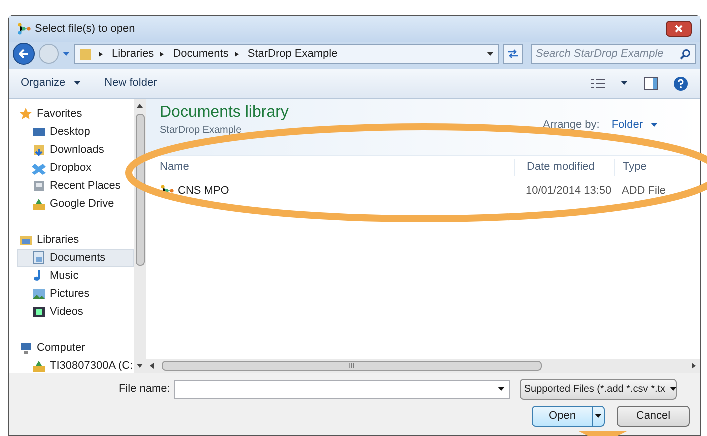 The height and width of the screenshot is (436, 707). Describe the element at coordinates (330, 167) in the screenshot. I see `column-header: Name` at that location.